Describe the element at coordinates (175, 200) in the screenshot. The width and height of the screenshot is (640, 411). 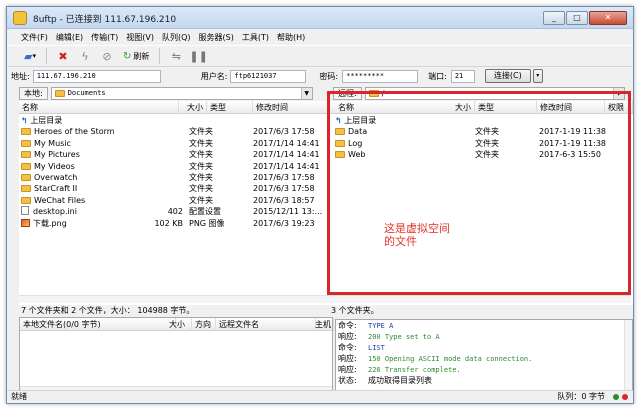
I see `table-row: WeChat Files 文件夹 2017/6/3 18:57` at that location.